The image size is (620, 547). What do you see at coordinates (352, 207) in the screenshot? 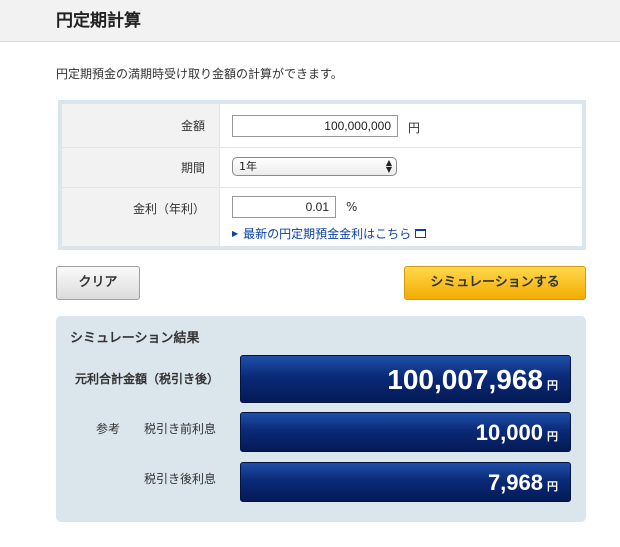
I see `rate-unit: %` at bounding box center [352, 207].